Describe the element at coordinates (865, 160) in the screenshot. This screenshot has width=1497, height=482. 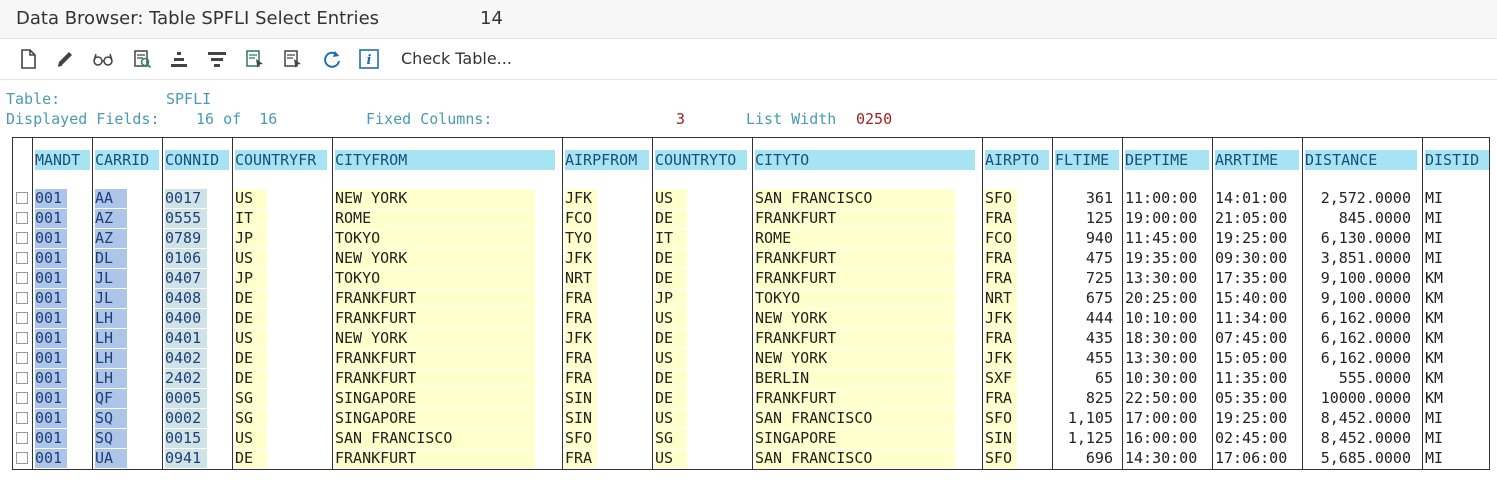
I see `column-header-cityto: CITYTO` at that location.